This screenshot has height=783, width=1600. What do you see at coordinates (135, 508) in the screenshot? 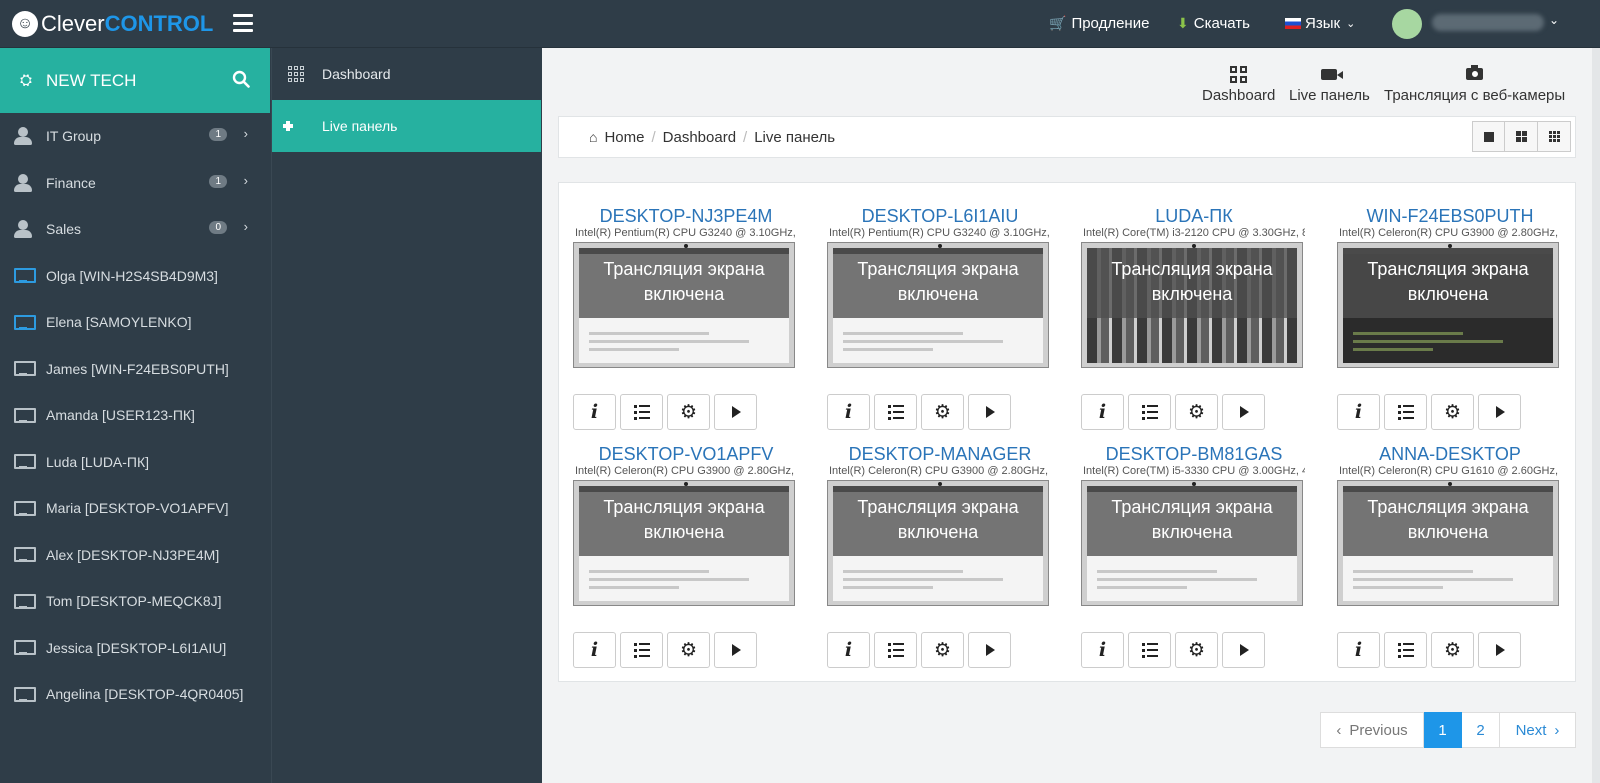
I see `sidebar-computer-item: Maria [DESKTOP-VO1APFV]` at bounding box center [135, 508].